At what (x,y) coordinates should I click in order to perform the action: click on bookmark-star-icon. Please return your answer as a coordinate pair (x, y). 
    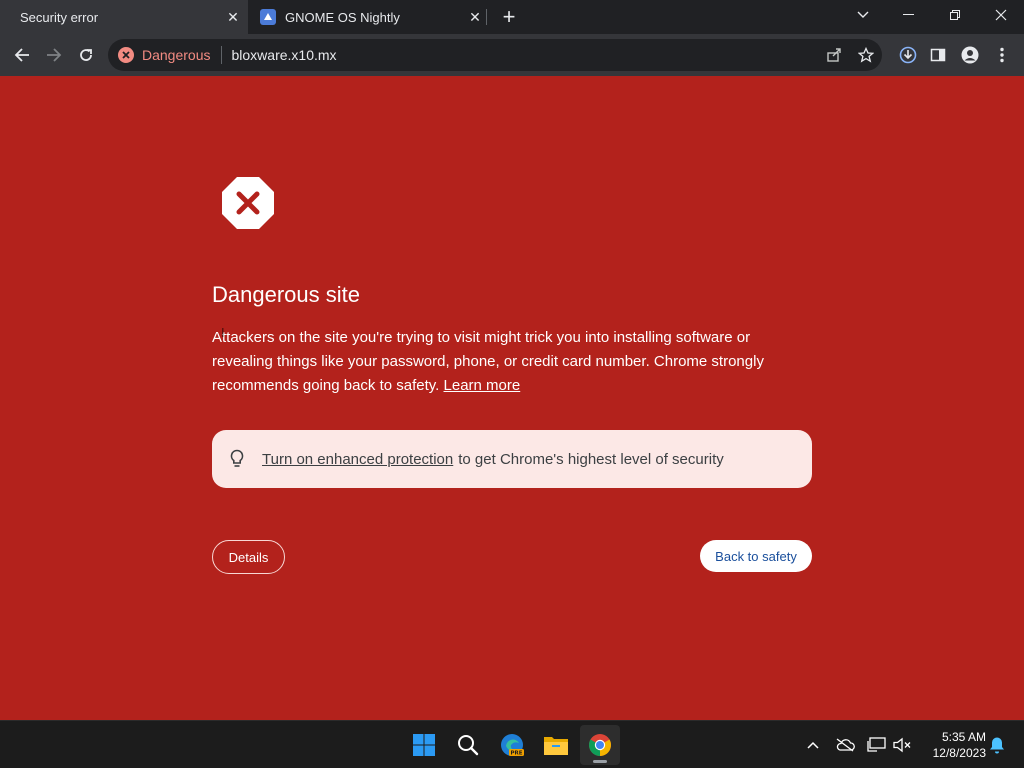
    Looking at the image, I should click on (866, 55).